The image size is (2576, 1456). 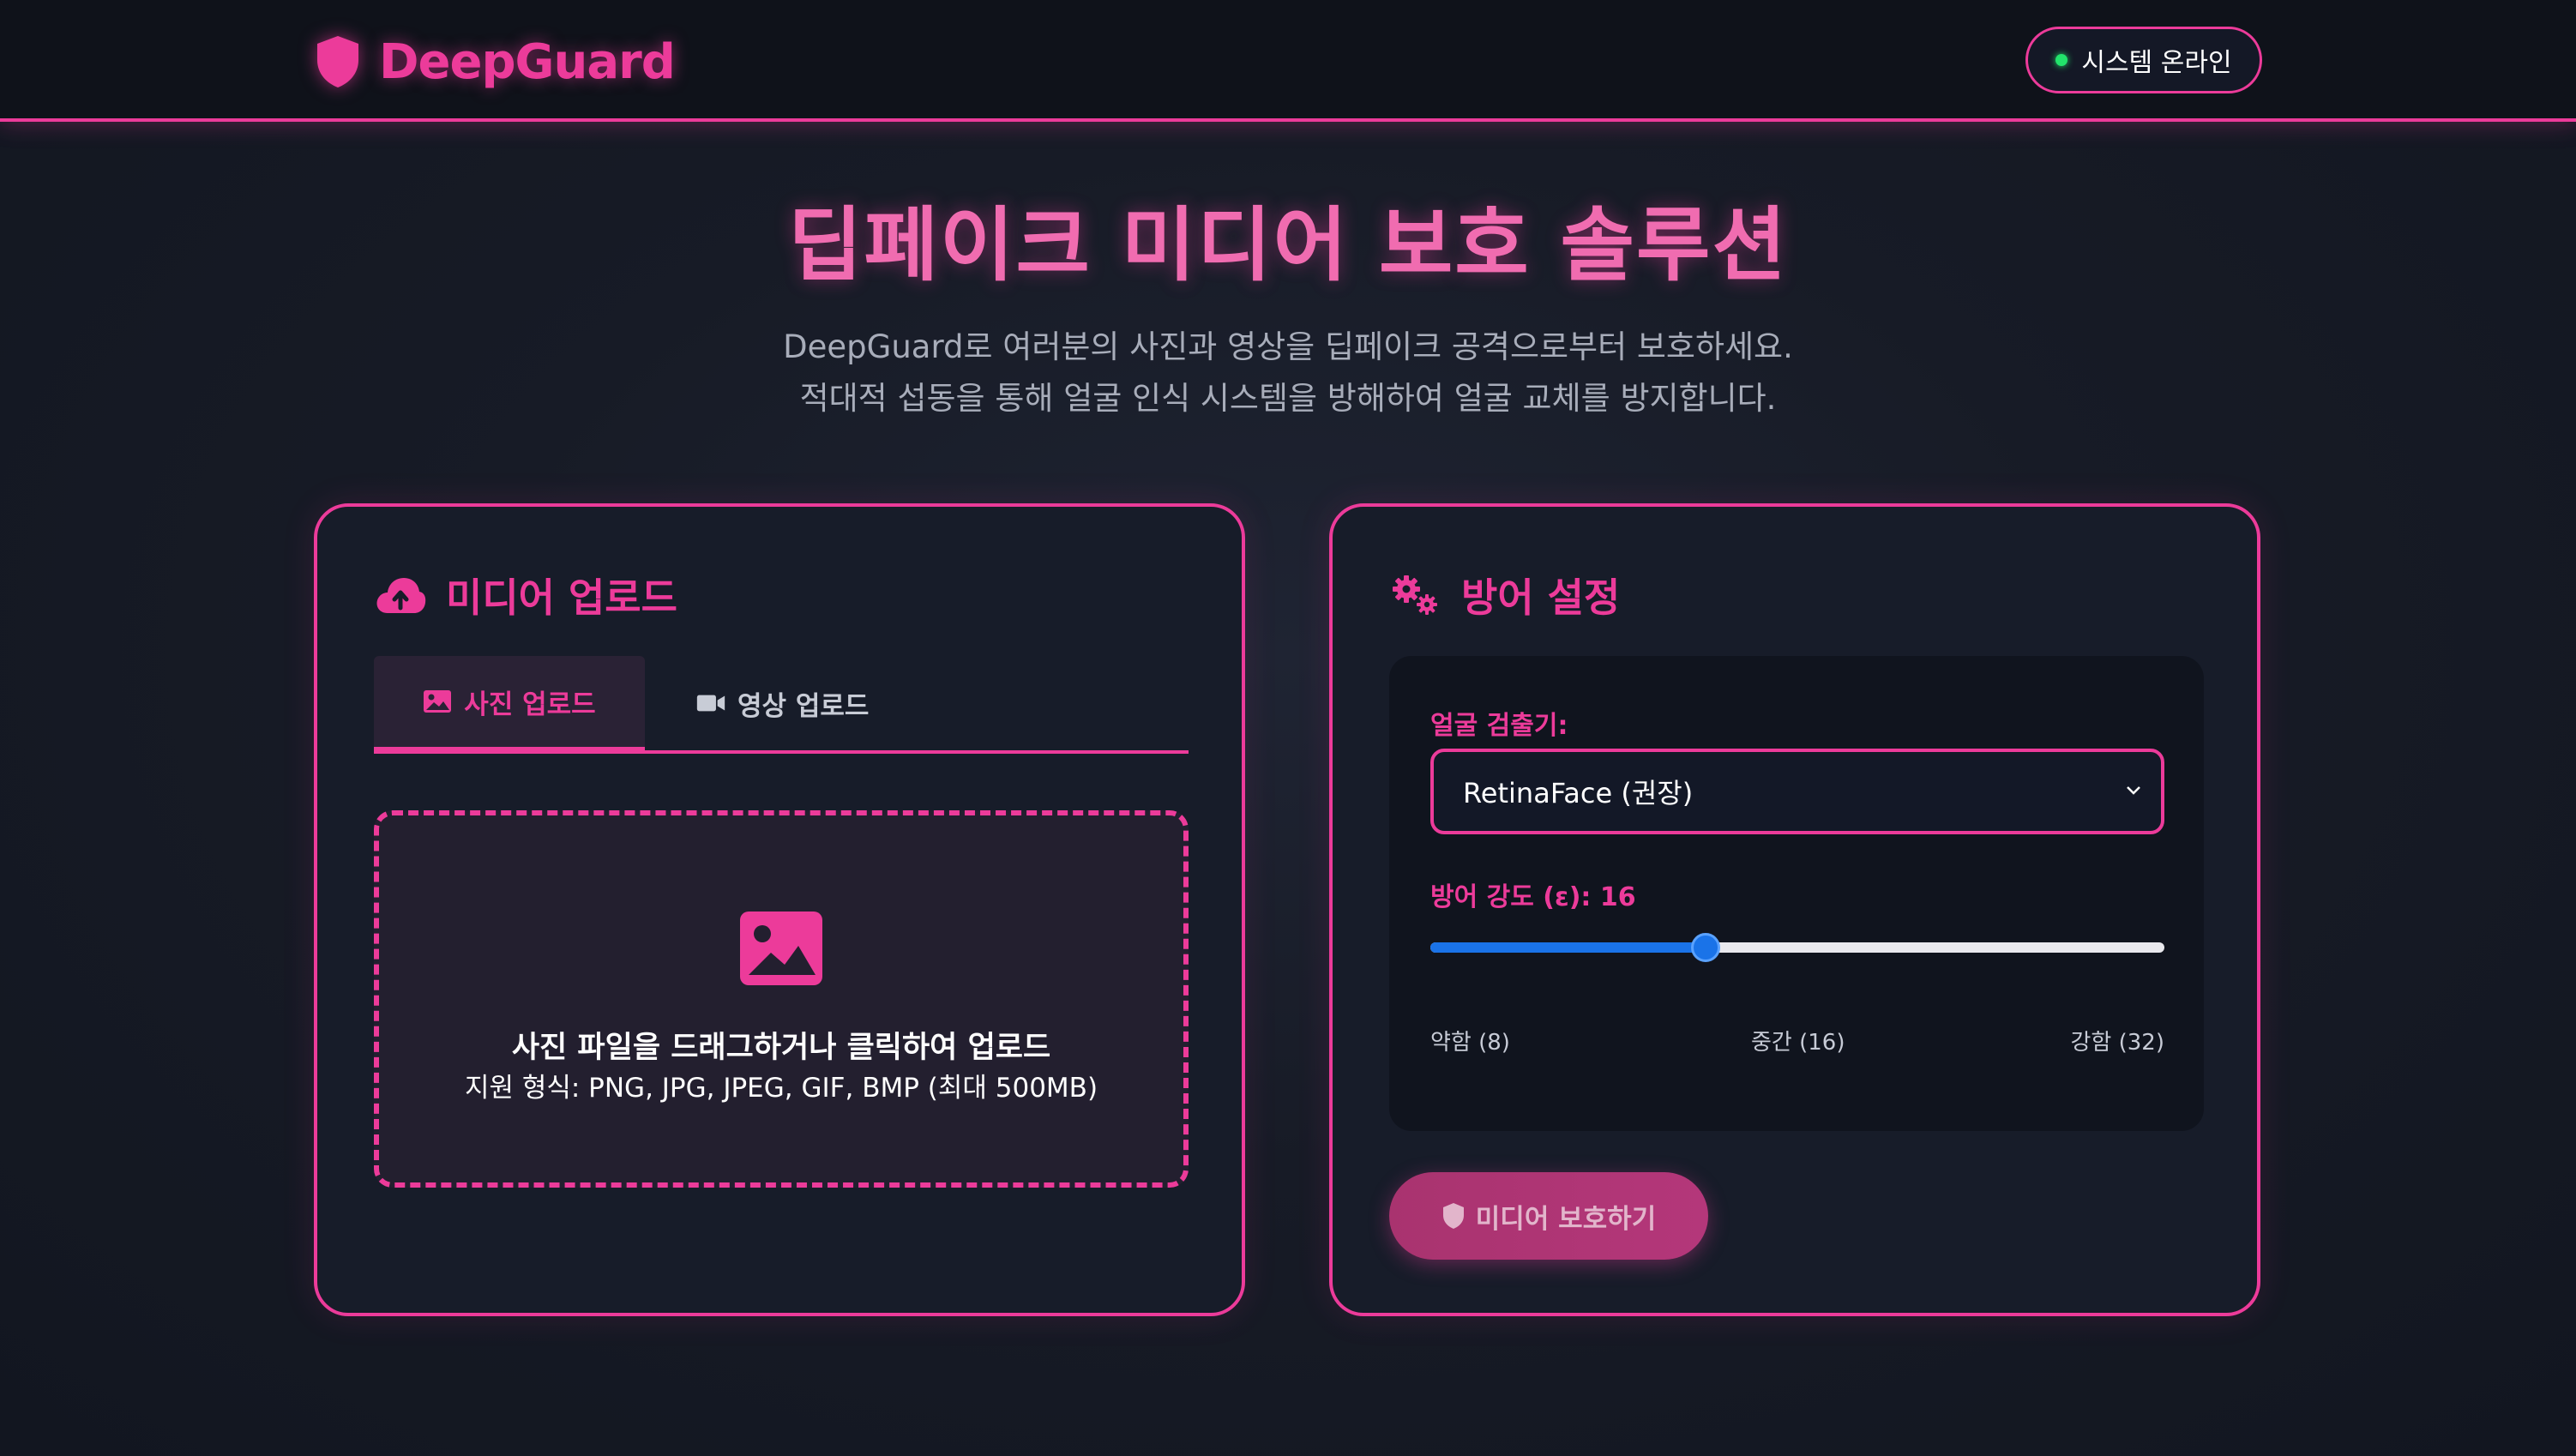 I want to click on protect-media-button: 미디어 보호하기, so click(x=1548, y=1216).